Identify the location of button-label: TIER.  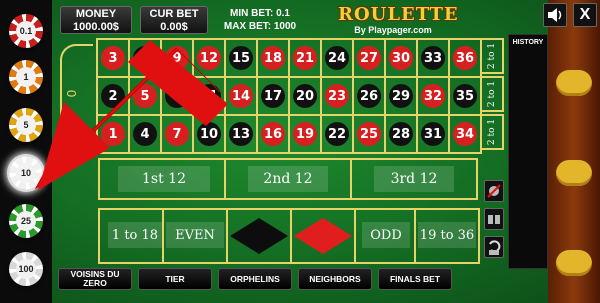
(175, 278).